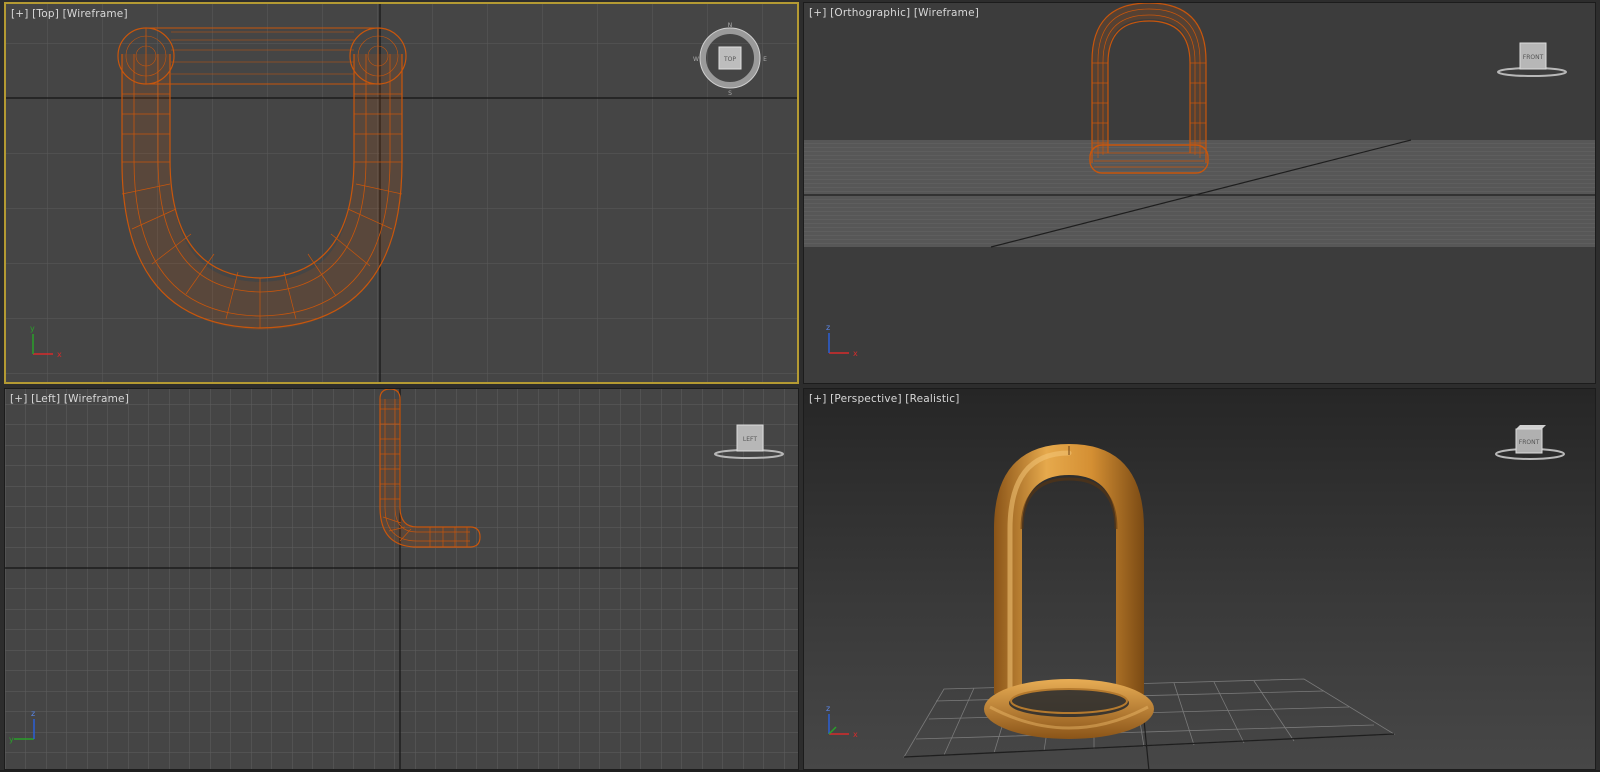 The image size is (1600, 772). Describe the element at coordinates (870, 13) in the screenshot. I see `view-type-button: [Orthographic]` at that location.